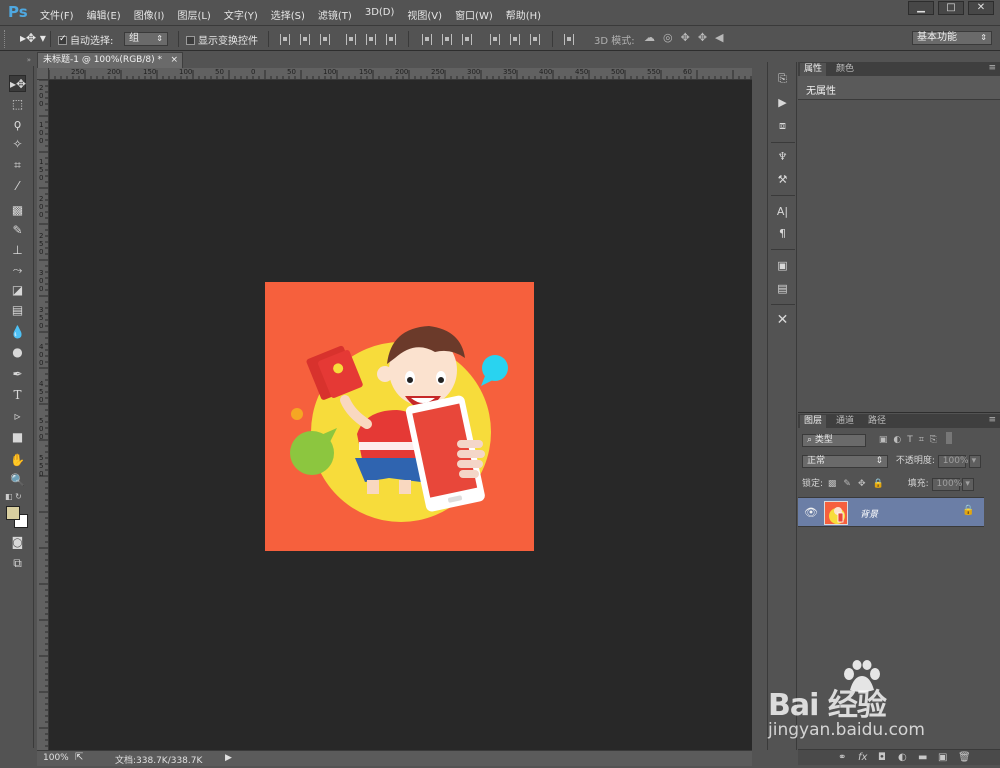 This screenshot has height=768, width=1000. Describe the element at coordinates (811, 512) in the screenshot. I see `visibility-eye-icon: 👁` at that location.